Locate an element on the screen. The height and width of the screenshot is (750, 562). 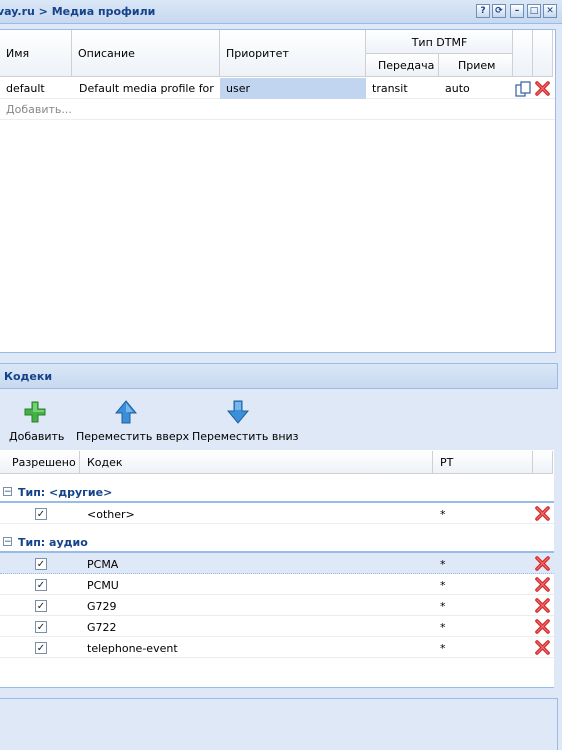
minimize-tool-button: – is located at coordinates (517, 11).